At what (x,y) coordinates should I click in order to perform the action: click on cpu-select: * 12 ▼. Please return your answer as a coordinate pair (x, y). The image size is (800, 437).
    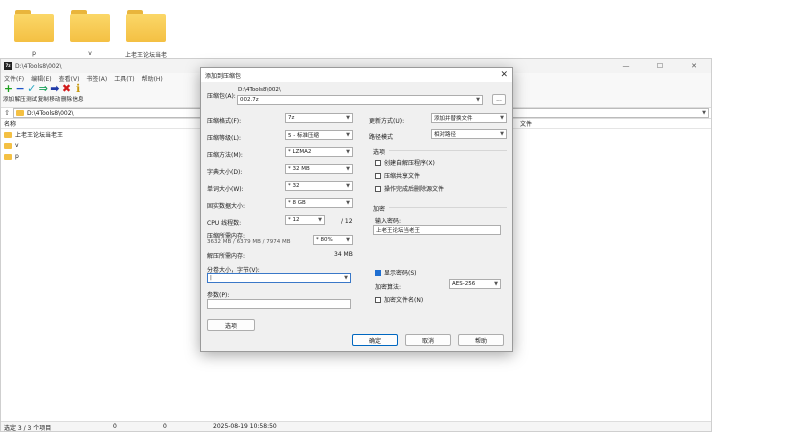
    Looking at the image, I should click on (305, 220).